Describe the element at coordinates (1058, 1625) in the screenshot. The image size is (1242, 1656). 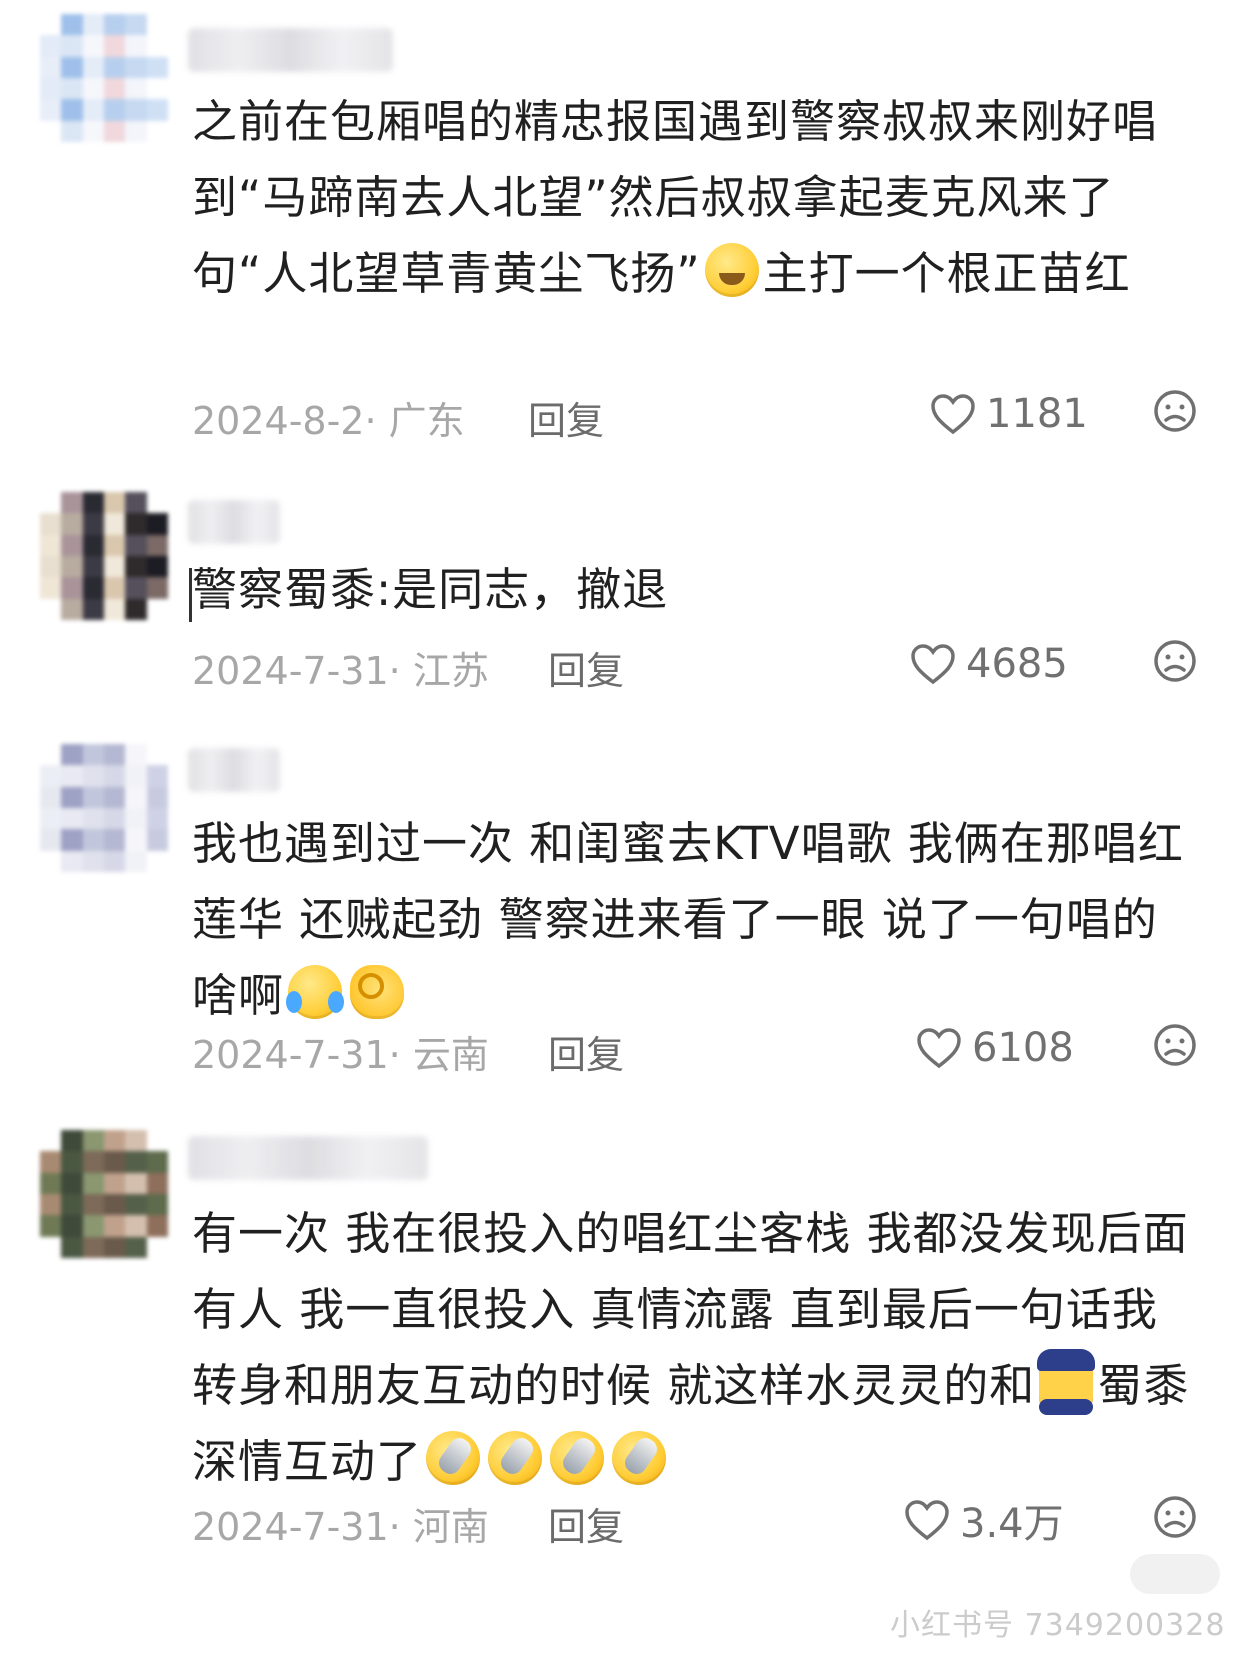
I see `watermark-text: 小红书号 7349200328` at that location.